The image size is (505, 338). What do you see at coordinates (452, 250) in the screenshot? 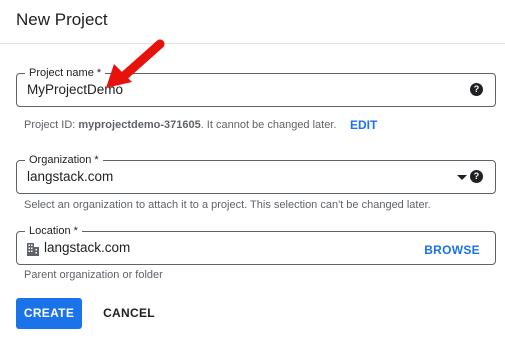
I see `browse-button: BROWSE` at bounding box center [452, 250].